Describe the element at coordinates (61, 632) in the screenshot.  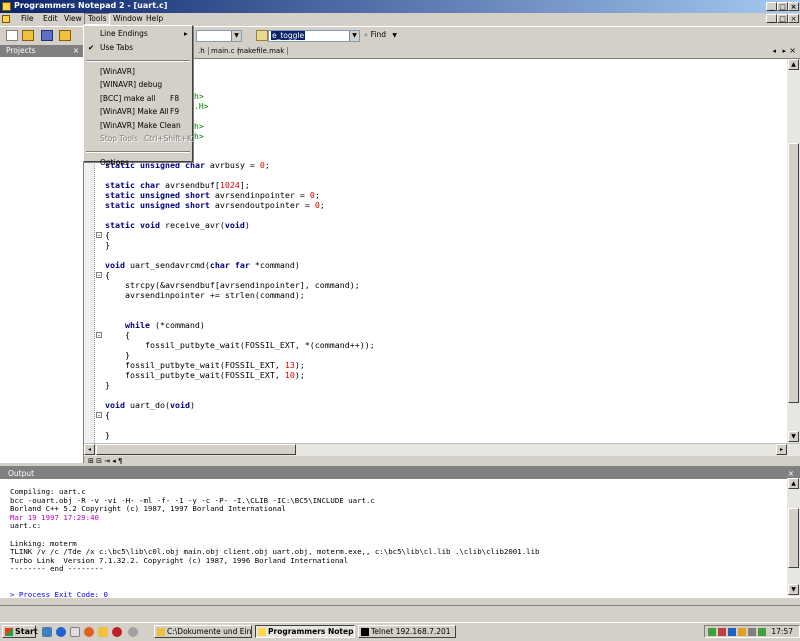
I see `ie-icon` at that location.